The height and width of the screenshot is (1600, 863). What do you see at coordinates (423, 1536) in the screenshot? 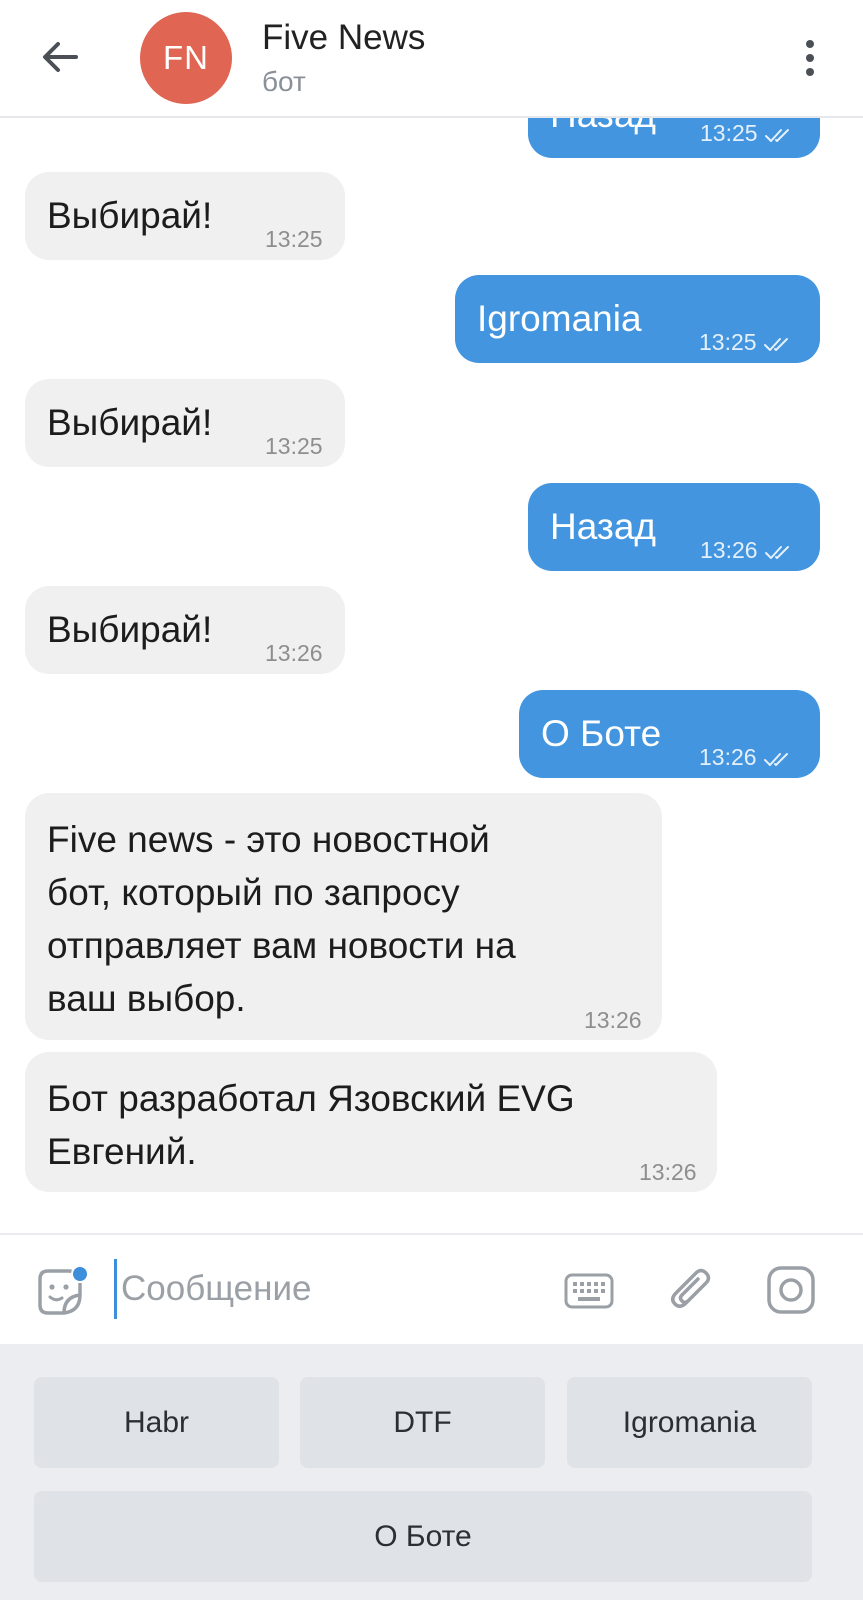
I see `keyboard-button-about-bot: О Боте` at bounding box center [423, 1536].